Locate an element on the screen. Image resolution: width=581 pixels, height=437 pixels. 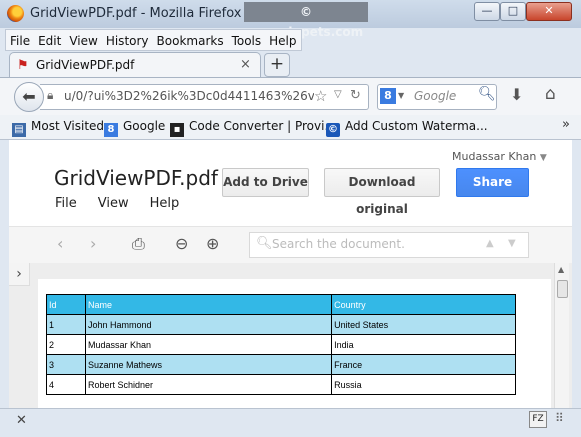
search-input: Google is located at coordinates (435, 96).